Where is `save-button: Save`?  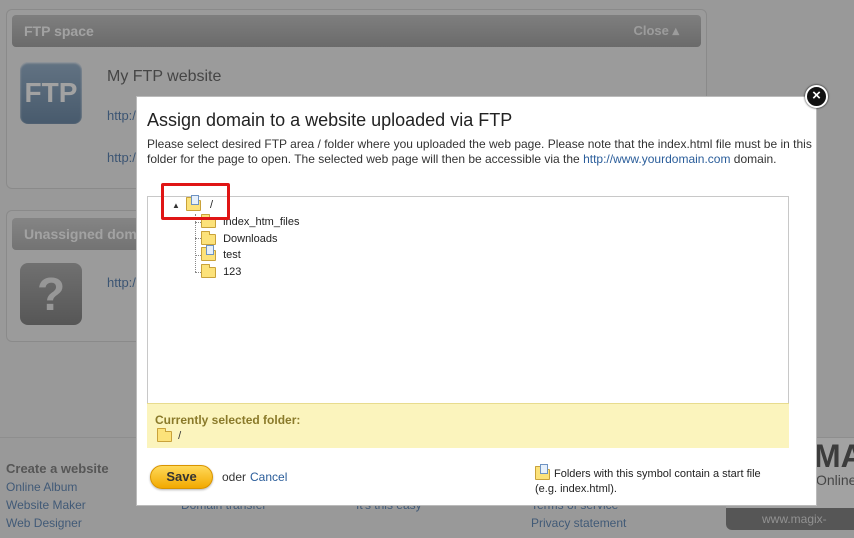
save-button: Save is located at coordinates (181, 477).